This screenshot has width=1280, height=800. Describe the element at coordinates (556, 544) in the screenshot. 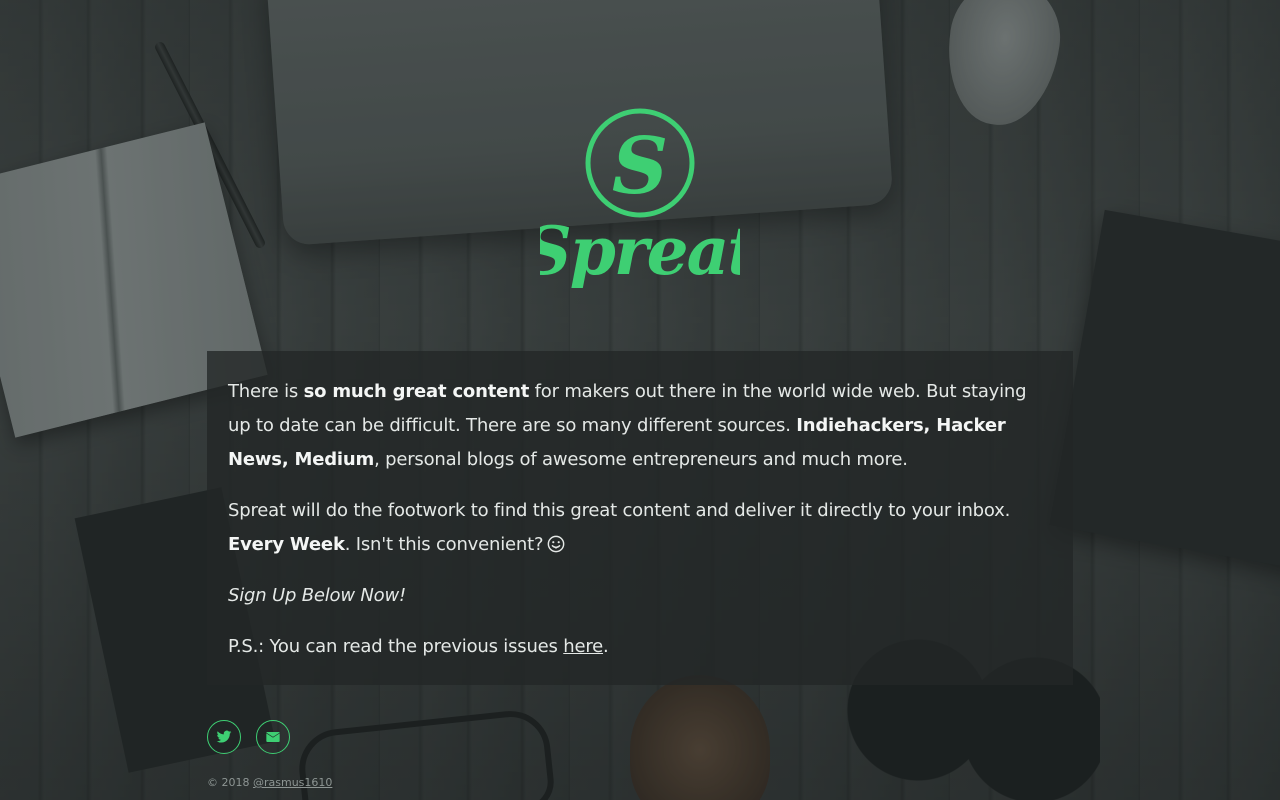

I see `smiling-tongue-emoji-icon` at that location.